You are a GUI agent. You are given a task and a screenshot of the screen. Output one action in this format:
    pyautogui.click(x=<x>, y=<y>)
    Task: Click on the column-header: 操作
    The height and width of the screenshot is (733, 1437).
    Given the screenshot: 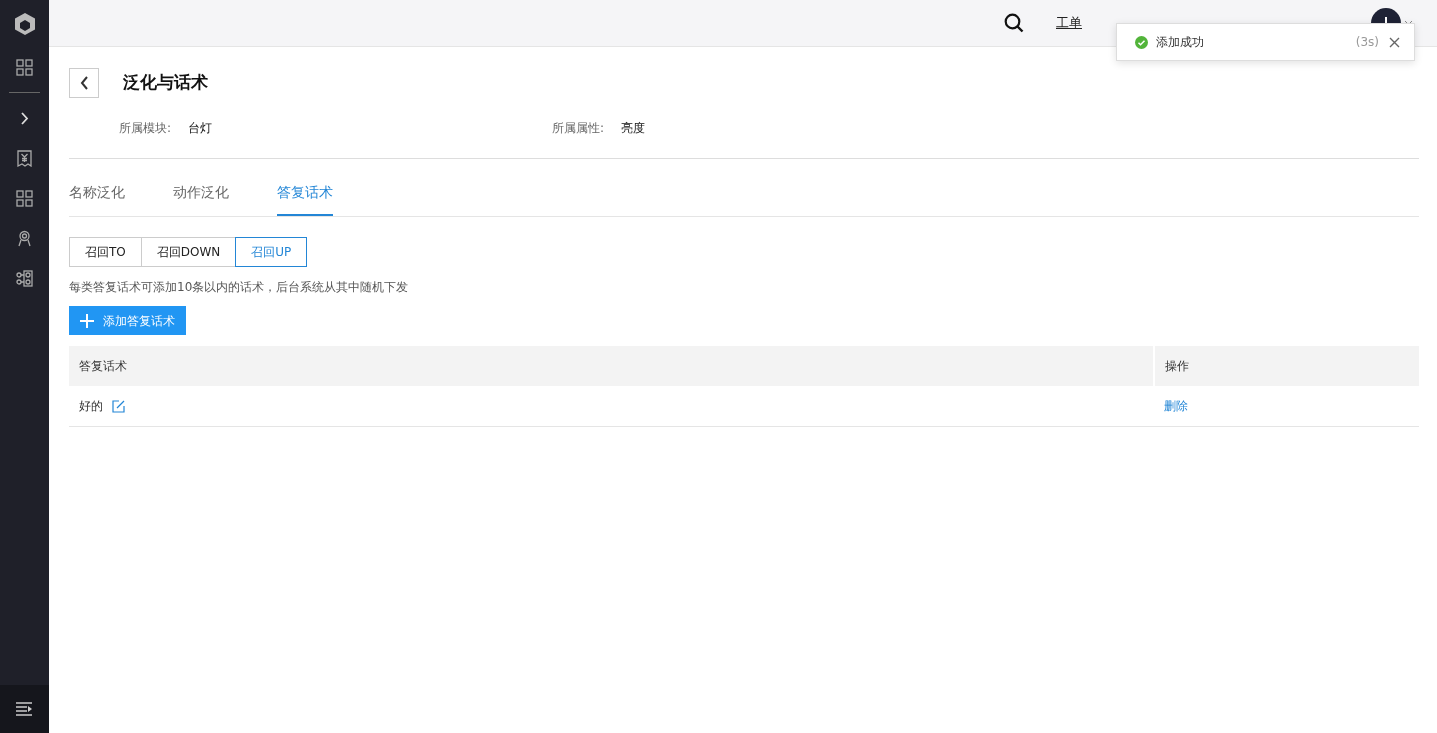 What is the action you would take?
    pyautogui.click(x=1287, y=366)
    